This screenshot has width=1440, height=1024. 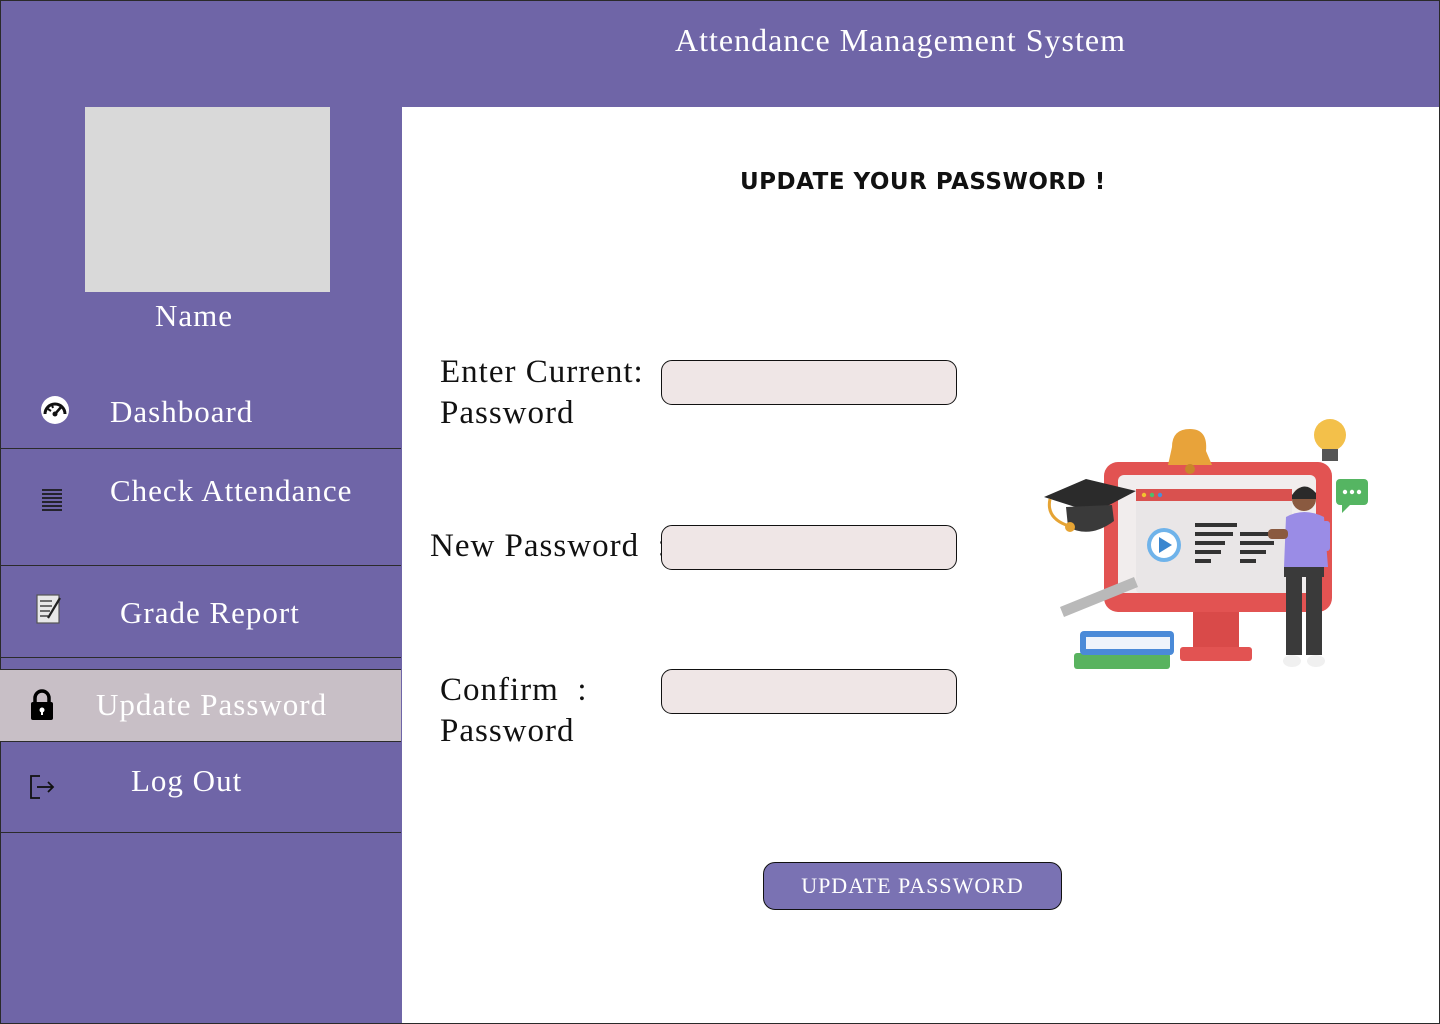 I want to click on sidebar-item-grade-report: Grade Report, so click(x=200, y=611).